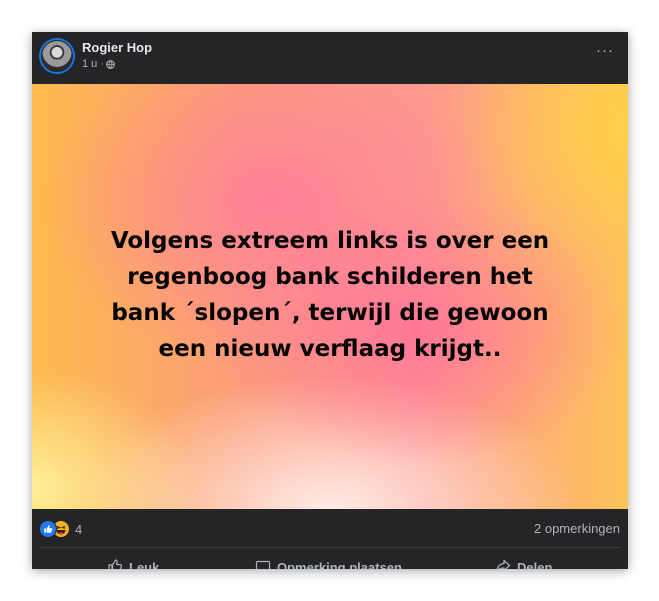 The height and width of the screenshot is (601, 659). I want to click on post-header: Rogier Hop 1 u · ···, so click(330, 58).